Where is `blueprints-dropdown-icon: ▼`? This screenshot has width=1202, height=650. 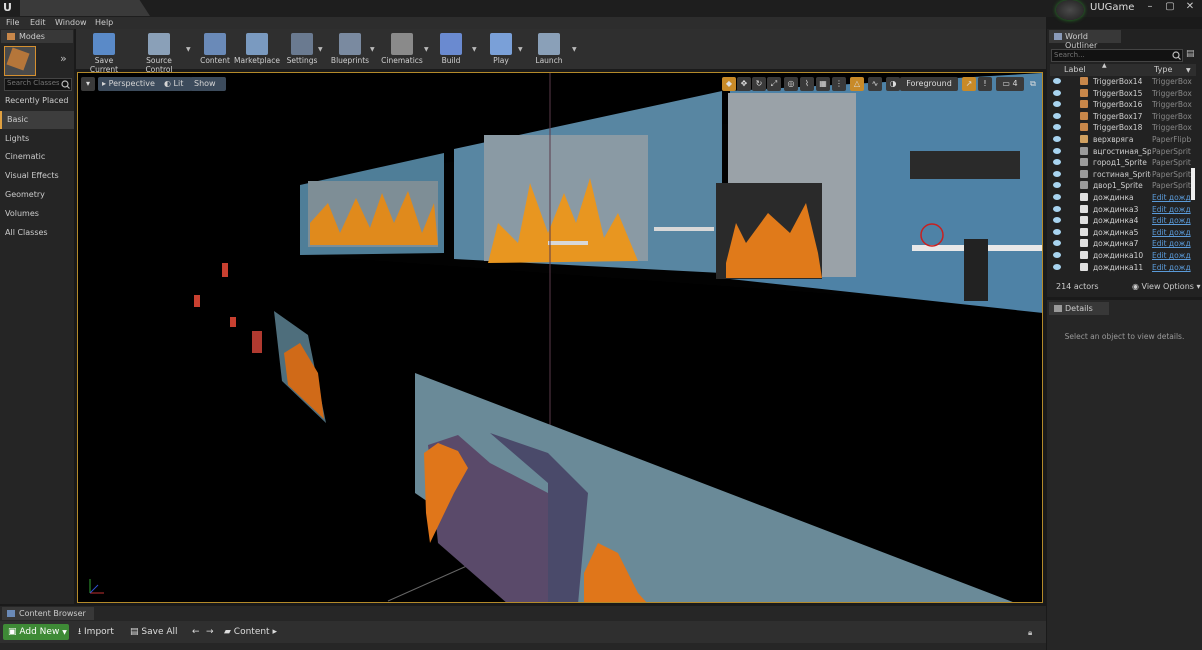
blueprints-dropdown-icon: ▼ is located at coordinates (373, 49).